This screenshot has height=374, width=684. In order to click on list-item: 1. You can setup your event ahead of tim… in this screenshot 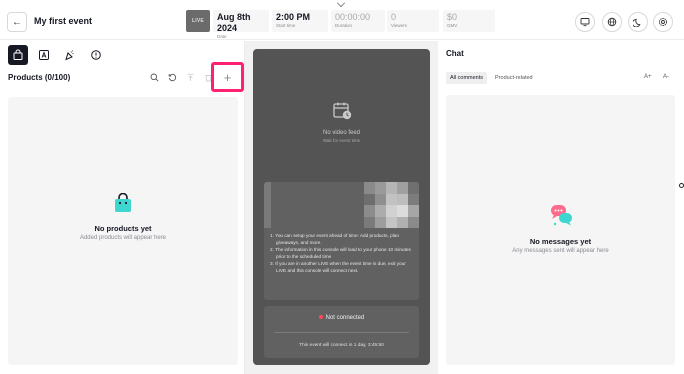, I will do `click(334, 239)`.